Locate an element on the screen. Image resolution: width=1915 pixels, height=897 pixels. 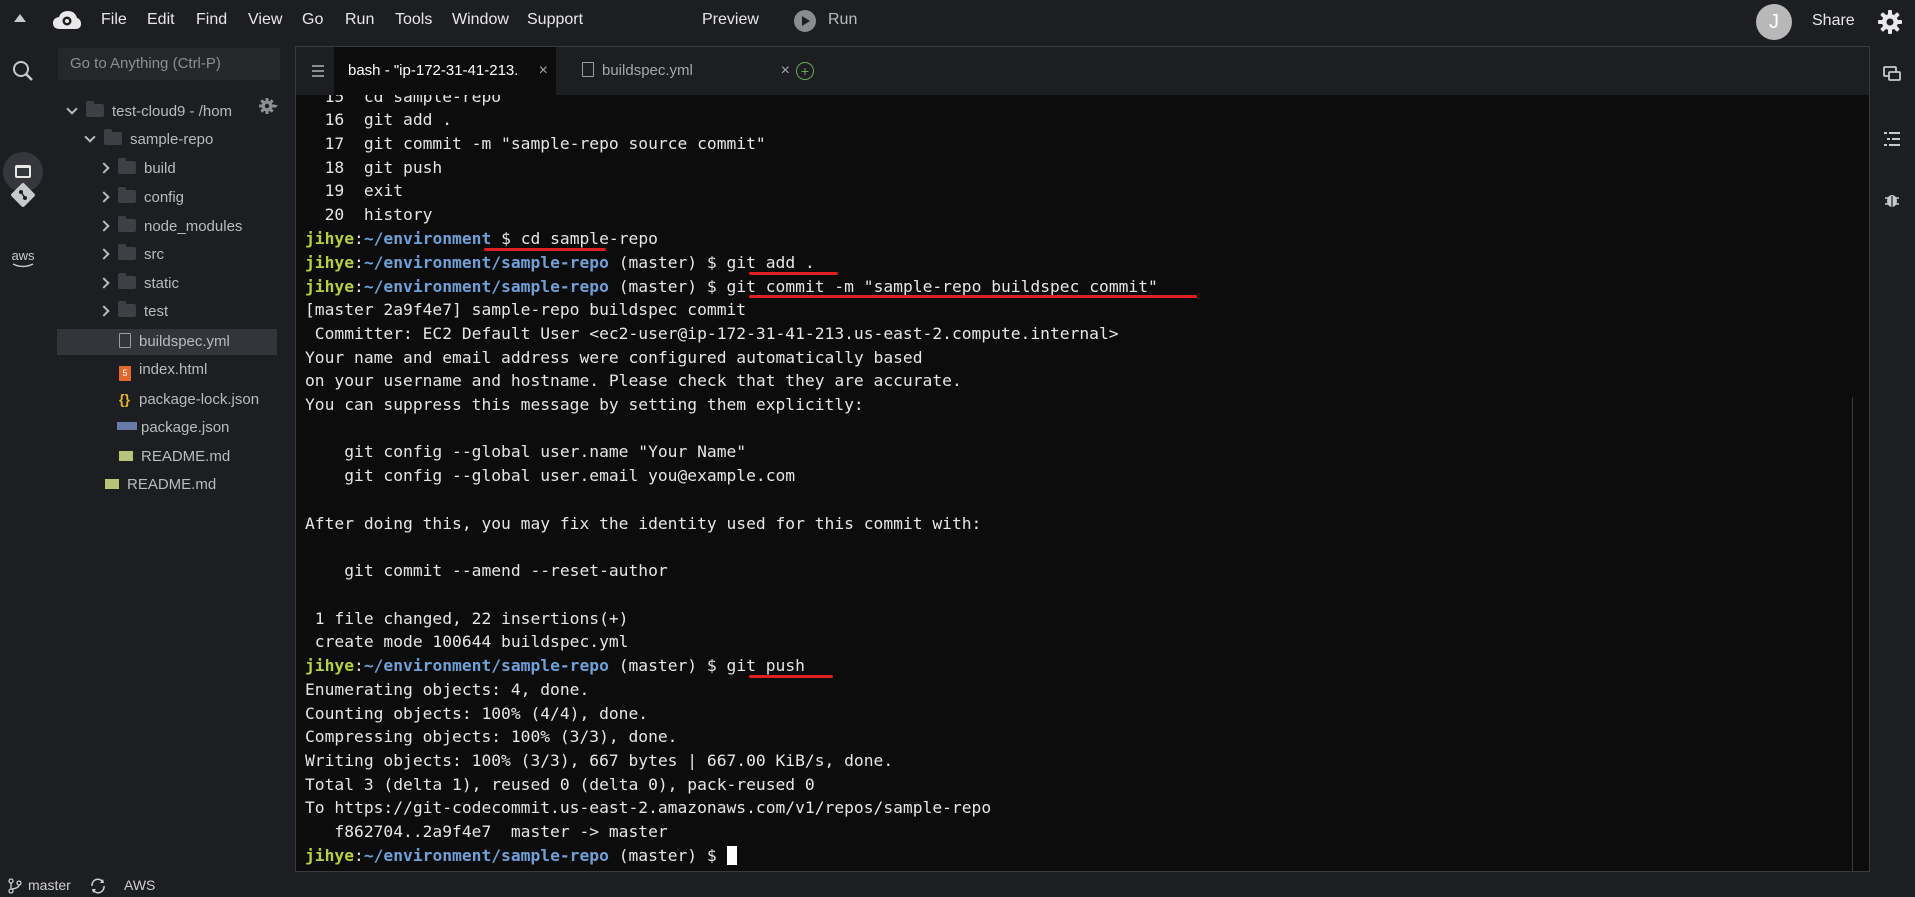
terminal-scrollbar is located at coordinates (1852, 633).